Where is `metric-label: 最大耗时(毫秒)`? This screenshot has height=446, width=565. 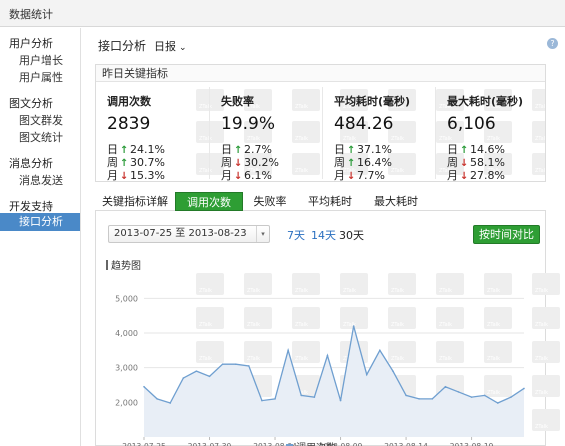 metric-label: 最大耗时(毫秒) is located at coordinates (485, 101).